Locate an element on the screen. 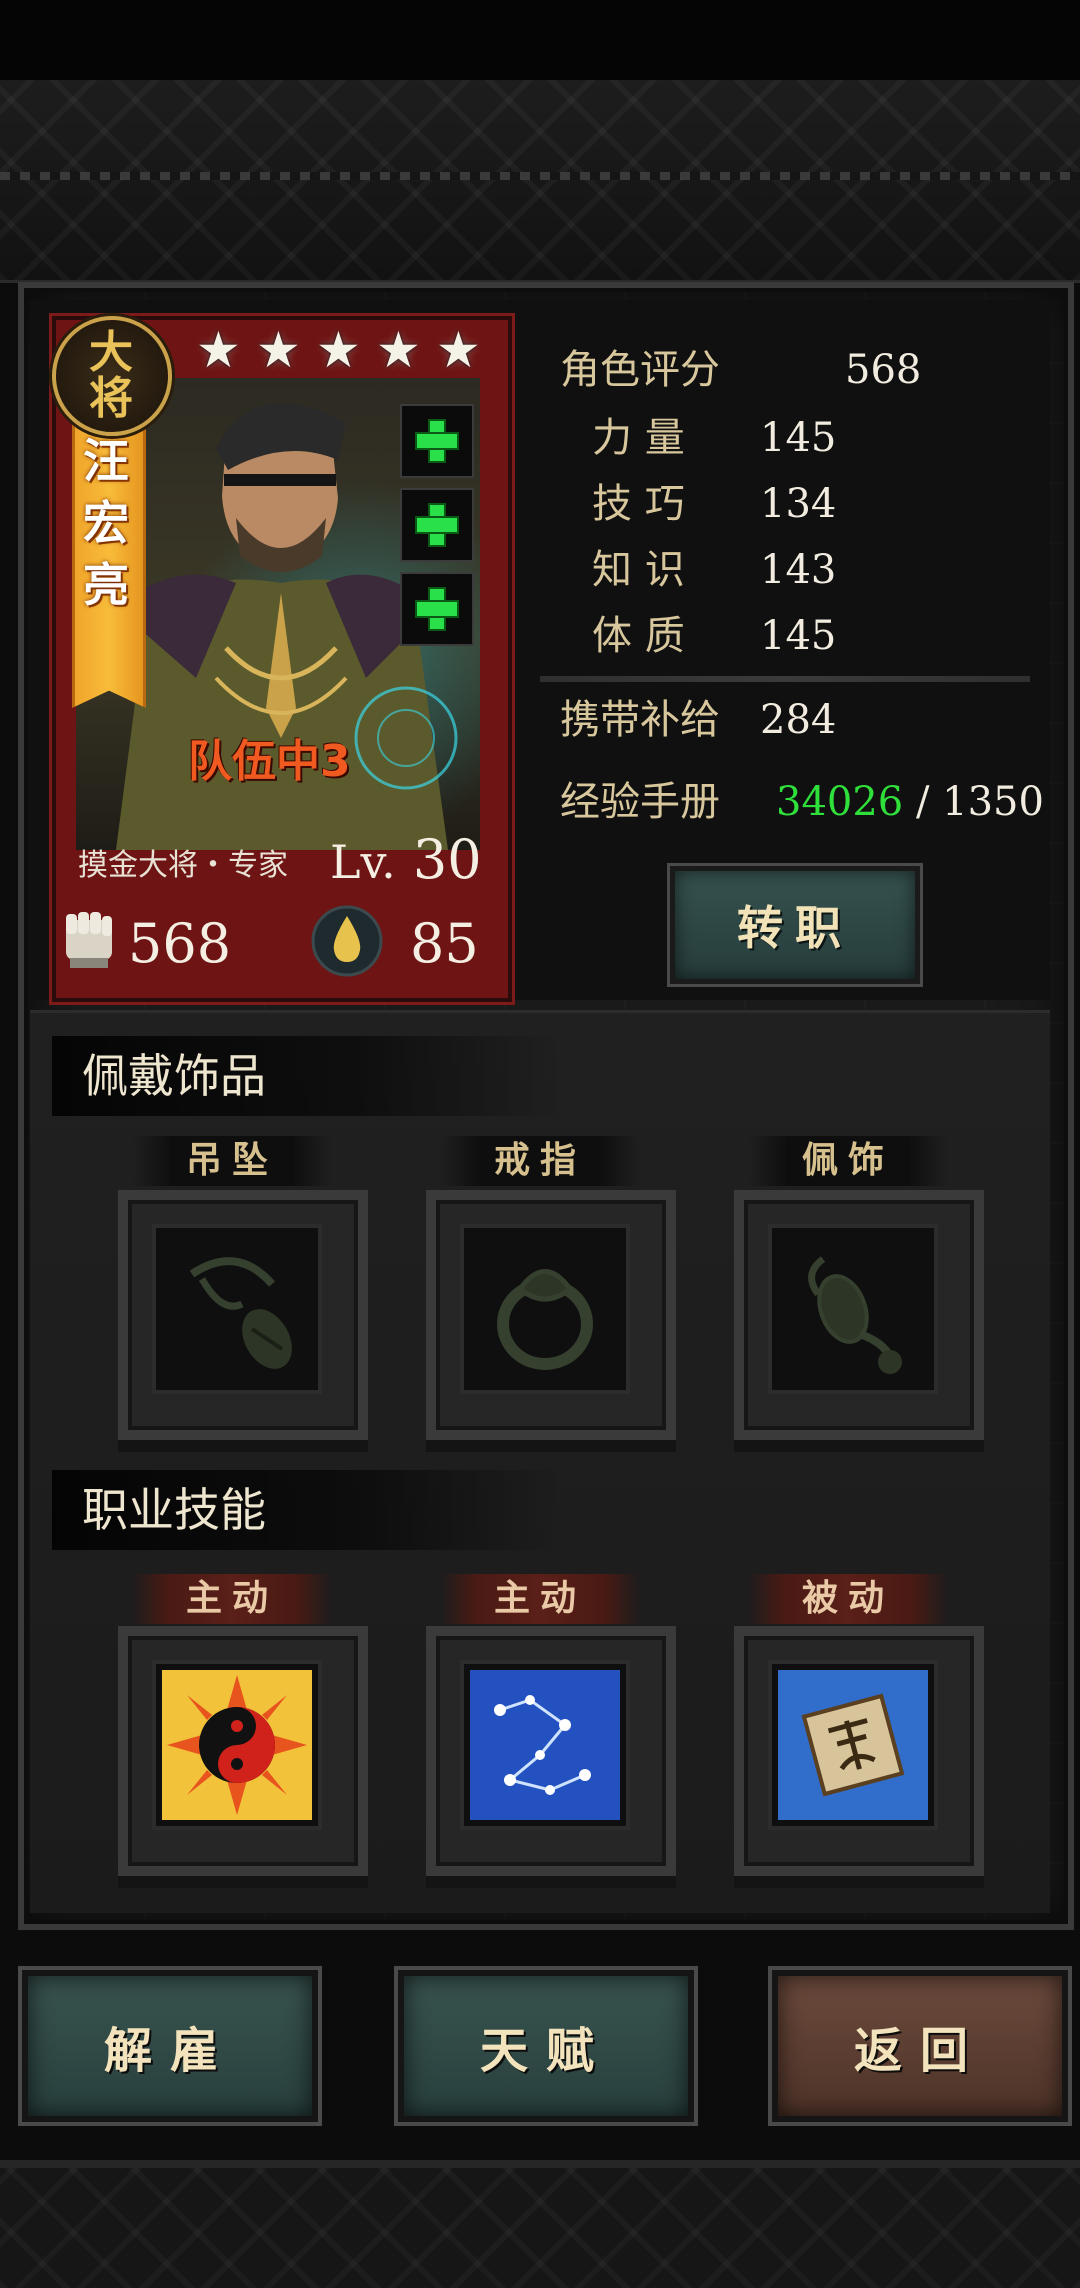  rank-badge: 大将 is located at coordinates (112, 376).